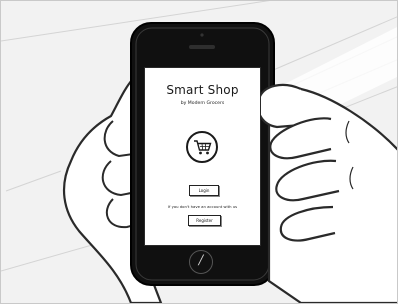 The height and width of the screenshot is (304, 398). I want to click on home-button-glyph: ∕, so click(201, 260).